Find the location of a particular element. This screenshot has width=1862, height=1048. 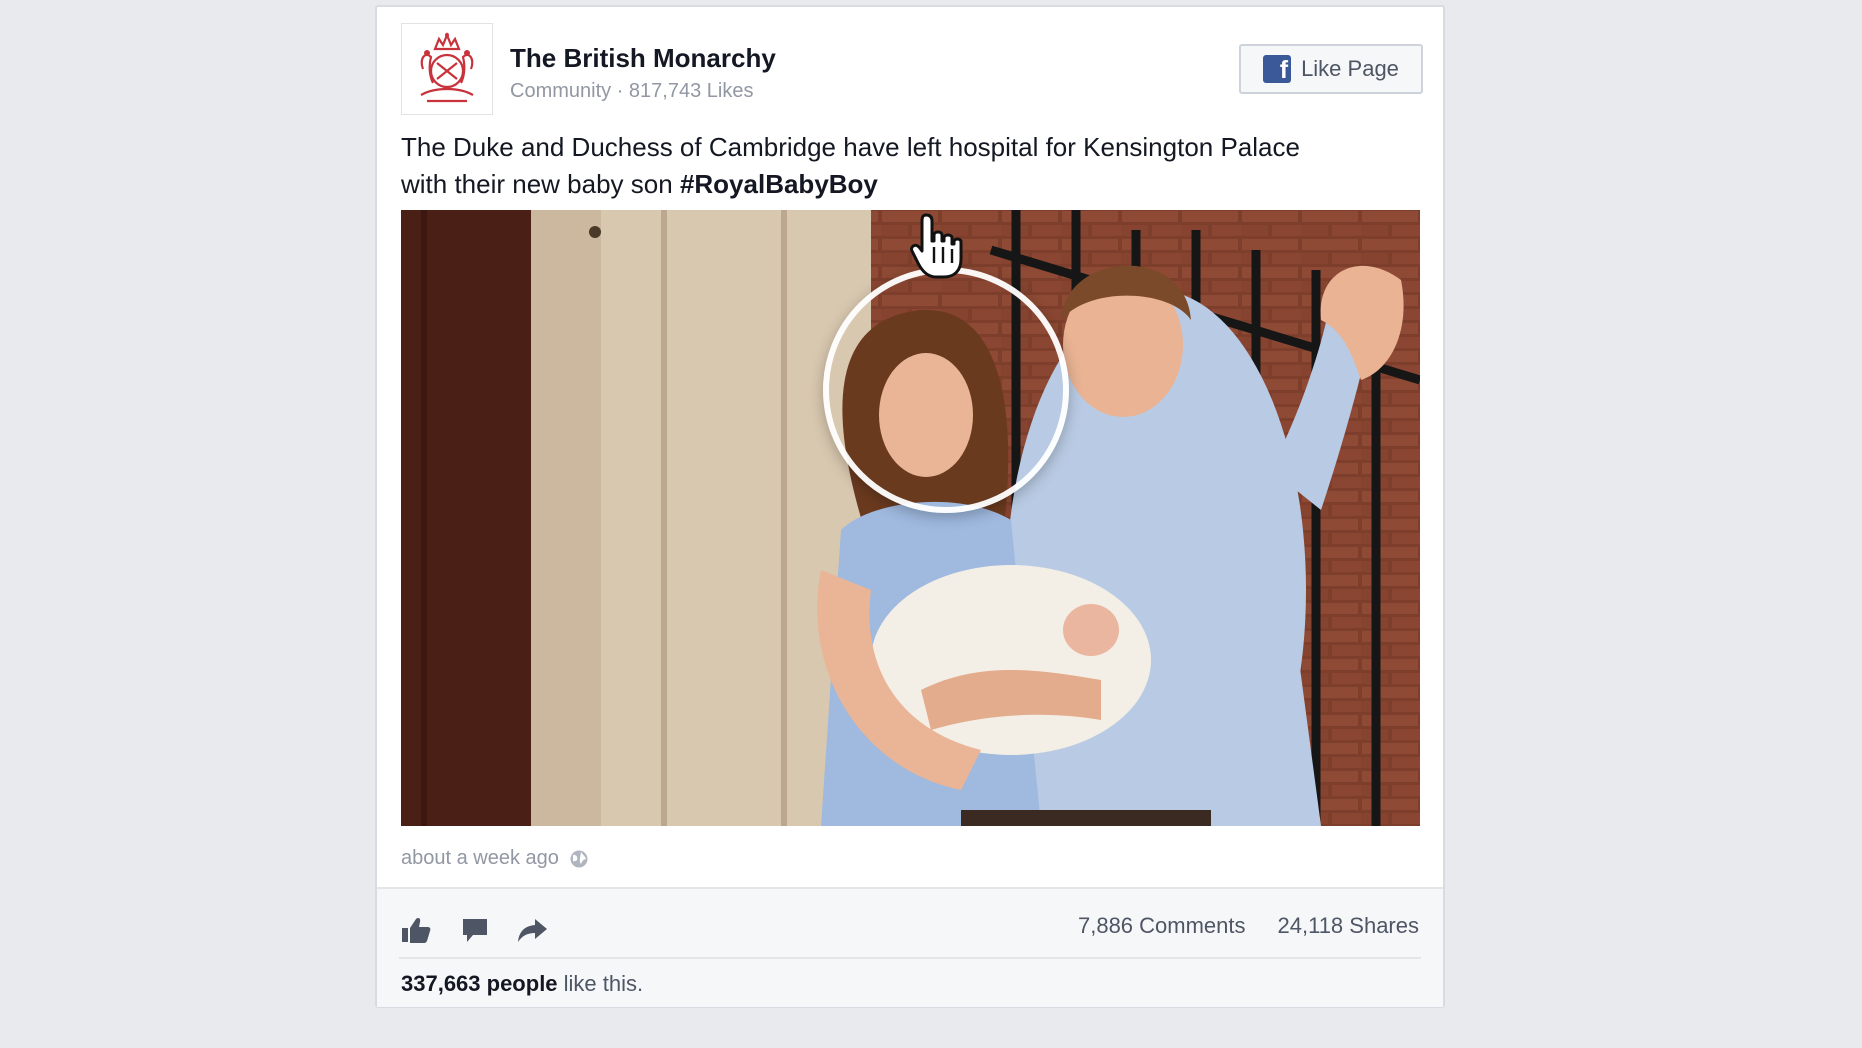

page-avatar is located at coordinates (447, 69).